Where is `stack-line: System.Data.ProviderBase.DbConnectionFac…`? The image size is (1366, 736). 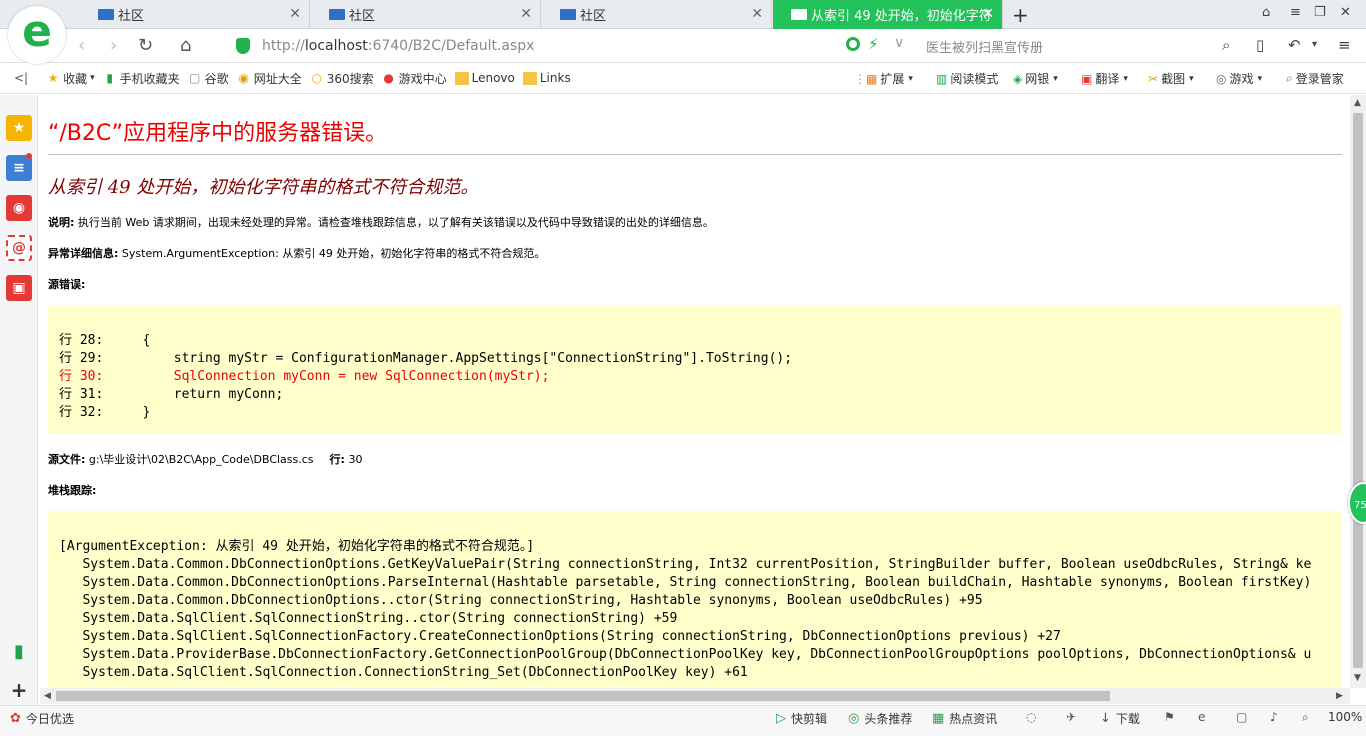
stack-line: System.Data.ProviderBase.DbConnectionFac… is located at coordinates (685, 654).